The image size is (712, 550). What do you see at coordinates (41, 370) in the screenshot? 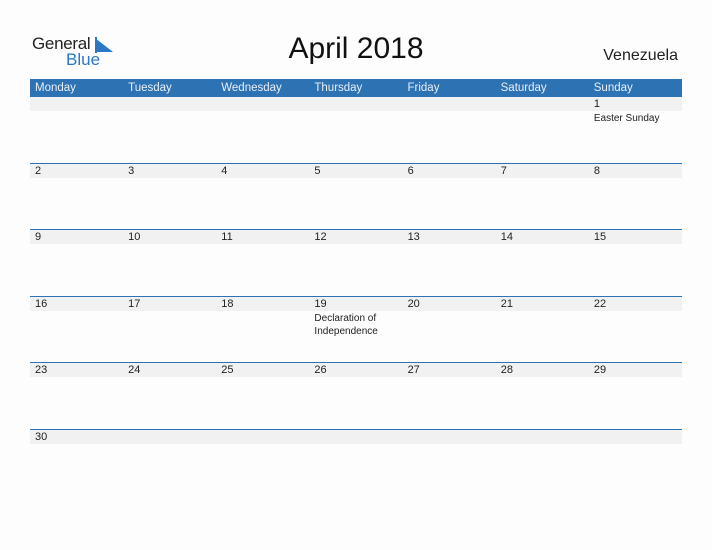
I see `day-number: 23` at bounding box center [41, 370].